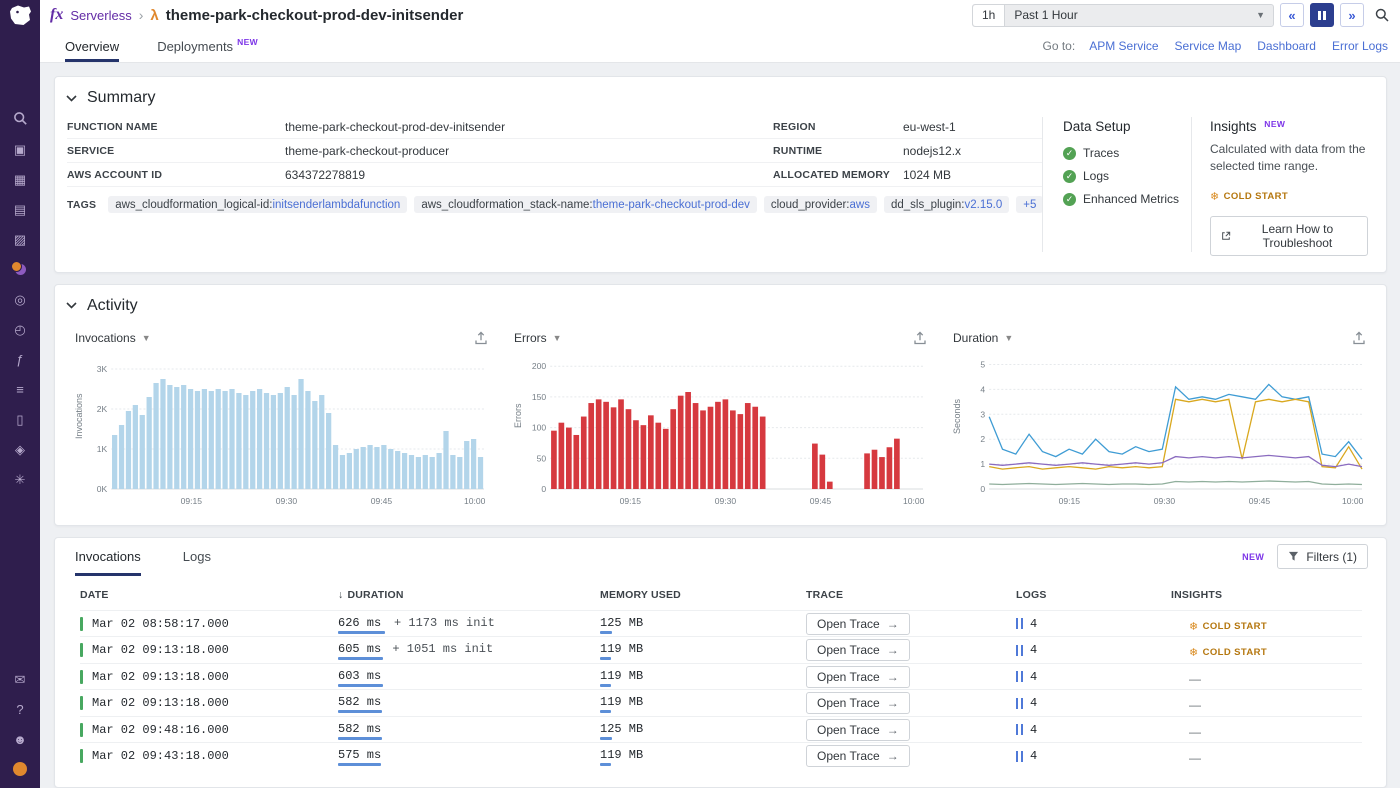 The height and width of the screenshot is (788, 1400). I want to click on column-insights: INSIGHTS, so click(1266, 595).